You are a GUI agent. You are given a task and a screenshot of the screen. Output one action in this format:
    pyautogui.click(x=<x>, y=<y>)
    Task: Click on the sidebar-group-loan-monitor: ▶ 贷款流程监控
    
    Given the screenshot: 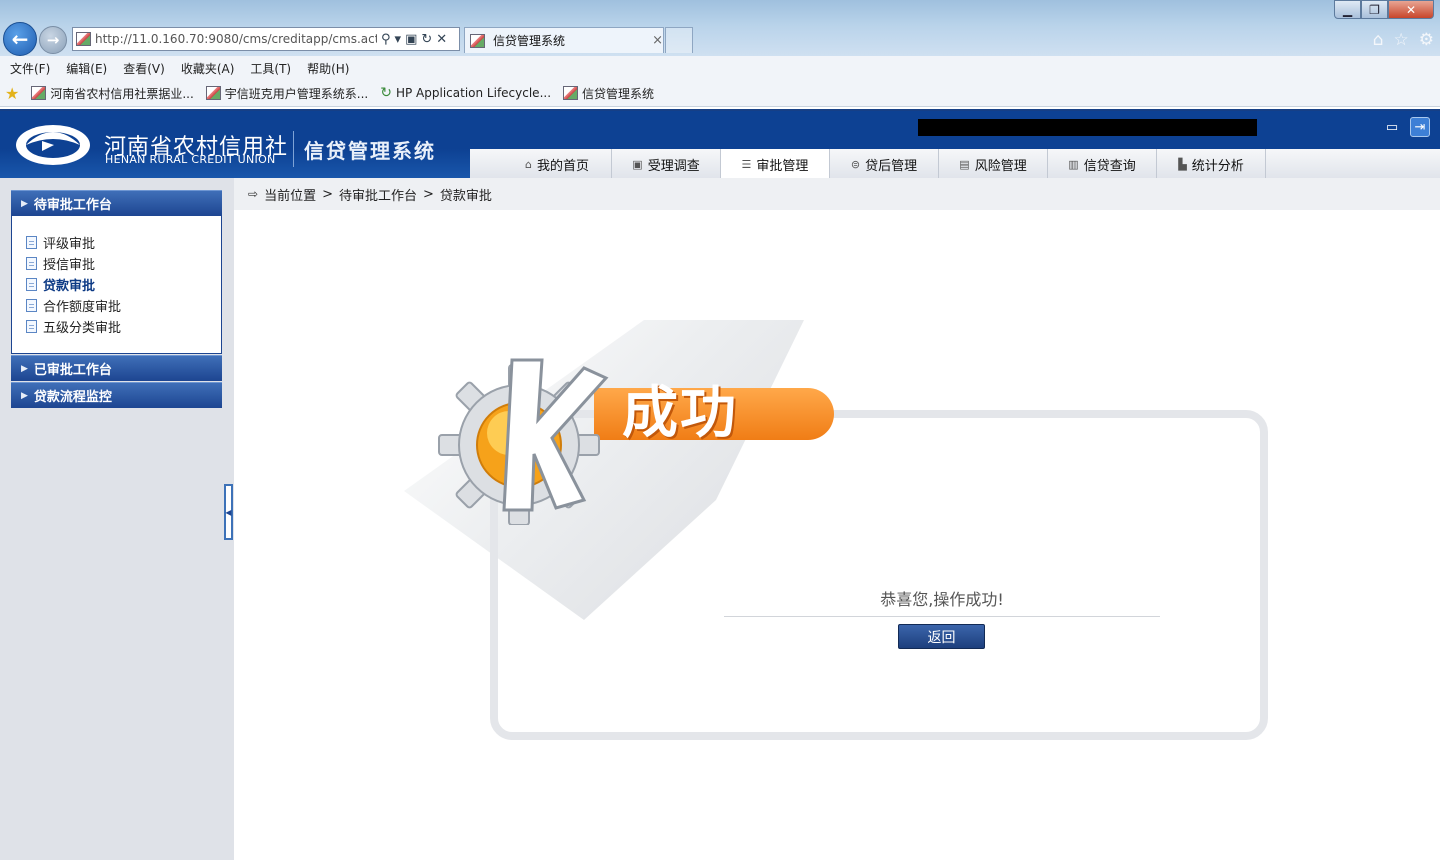 What is the action you would take?
    pyautogui.click(x=116, y=395)
    